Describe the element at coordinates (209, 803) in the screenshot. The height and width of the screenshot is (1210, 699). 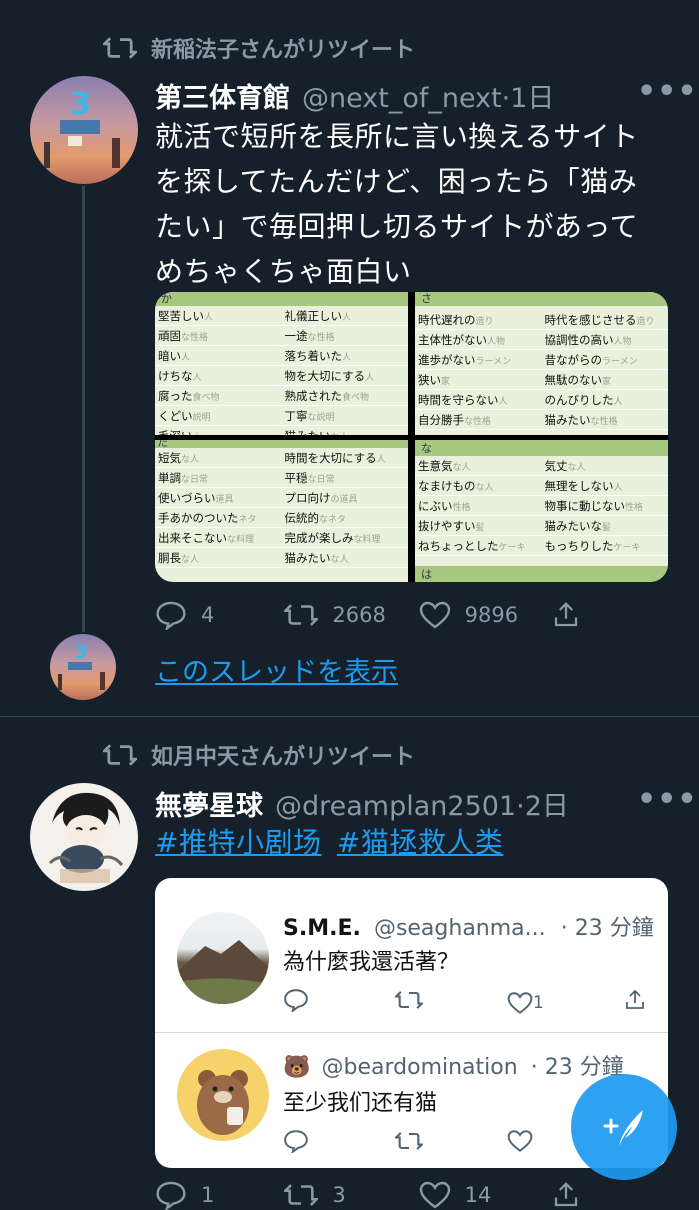
I see `author-name: 無夢星球` at that location.